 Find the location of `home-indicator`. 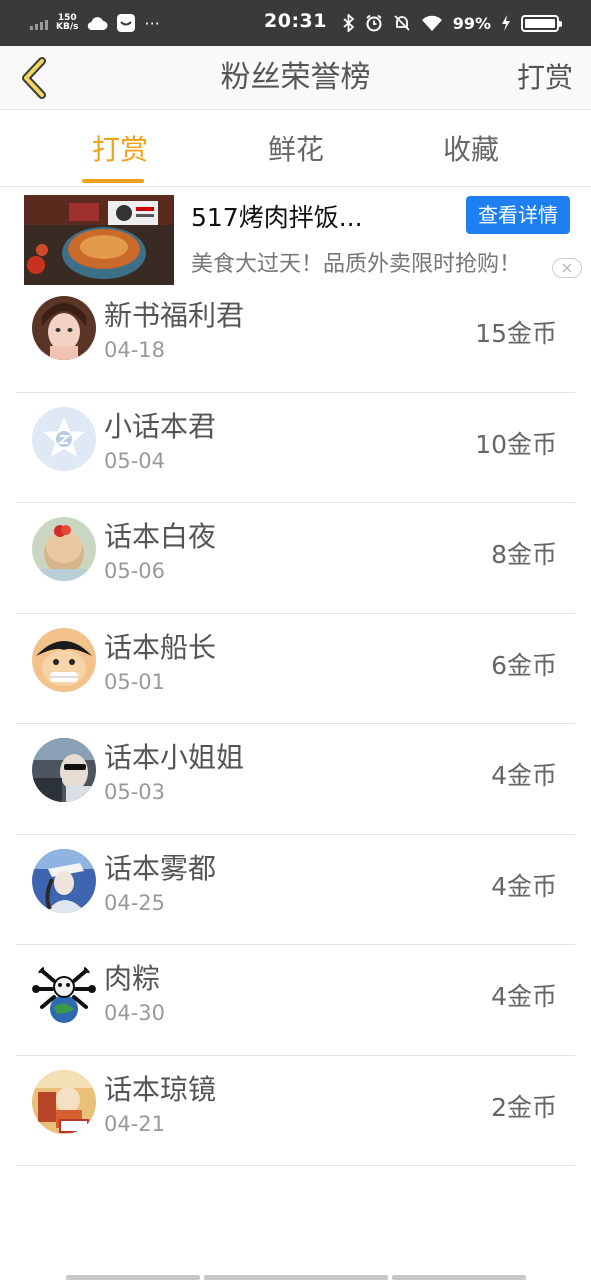

home-indicator is located at coordinates (296, 1277).